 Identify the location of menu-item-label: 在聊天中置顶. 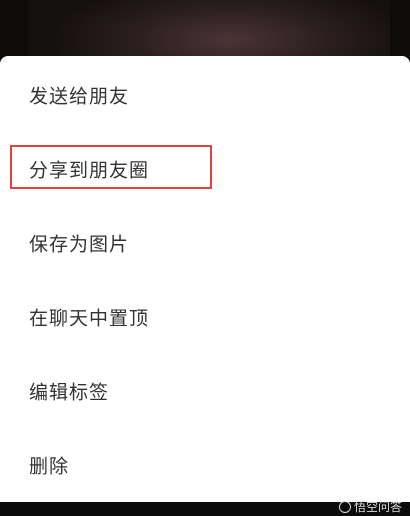
(89, 318).